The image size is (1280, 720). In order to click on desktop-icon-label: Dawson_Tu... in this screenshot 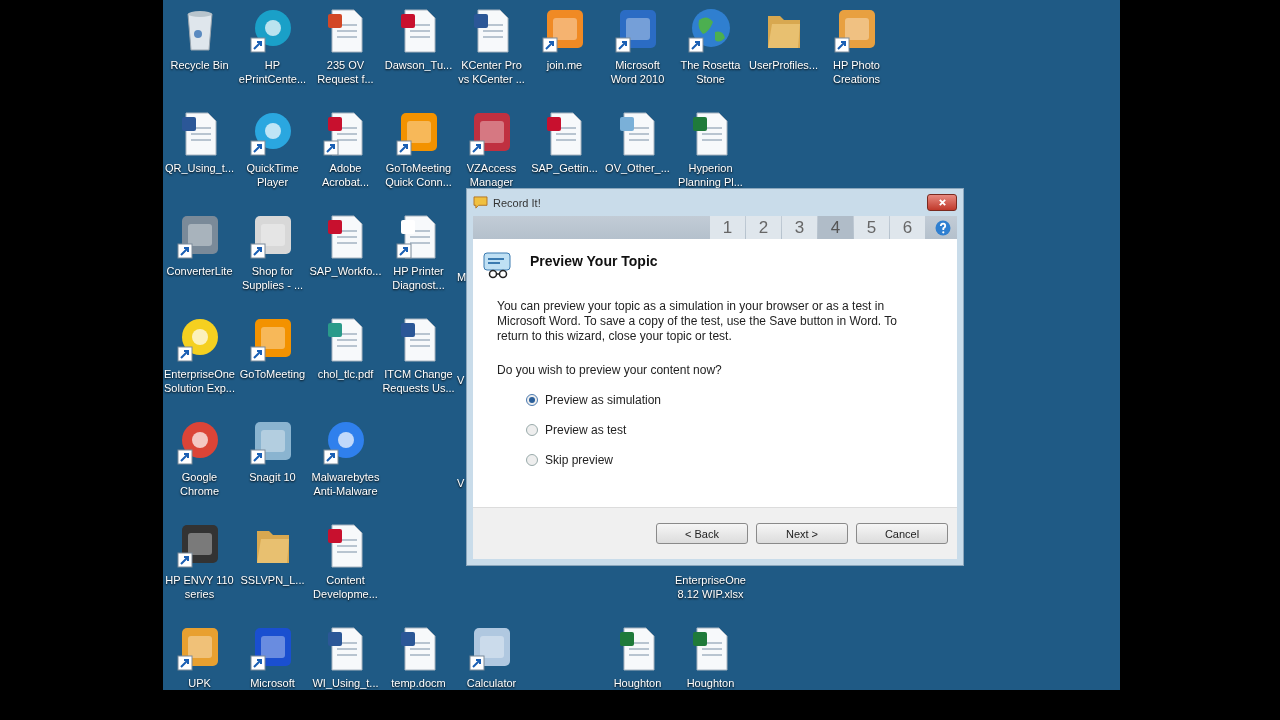, I will do `click(418, 65)`.